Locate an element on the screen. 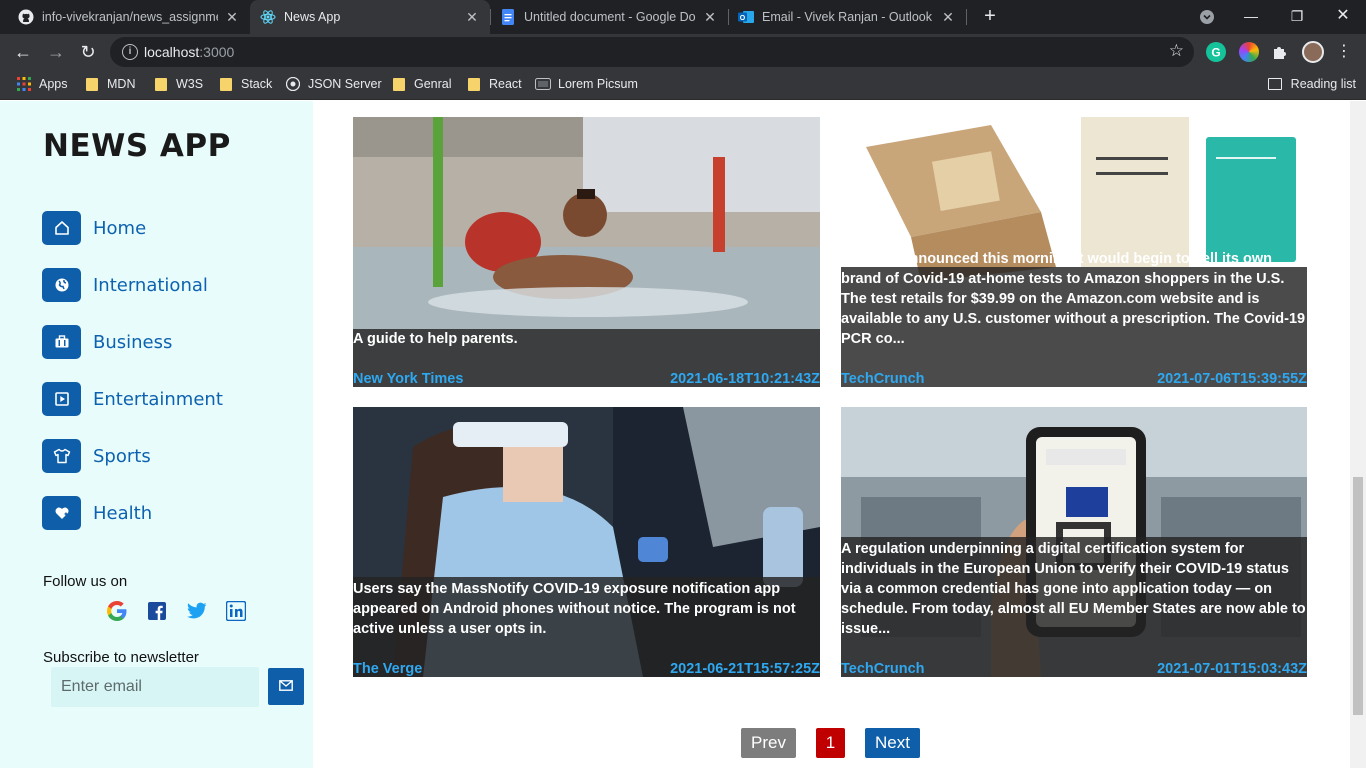  site-info-icon: i is located at coordinates (130, 52).